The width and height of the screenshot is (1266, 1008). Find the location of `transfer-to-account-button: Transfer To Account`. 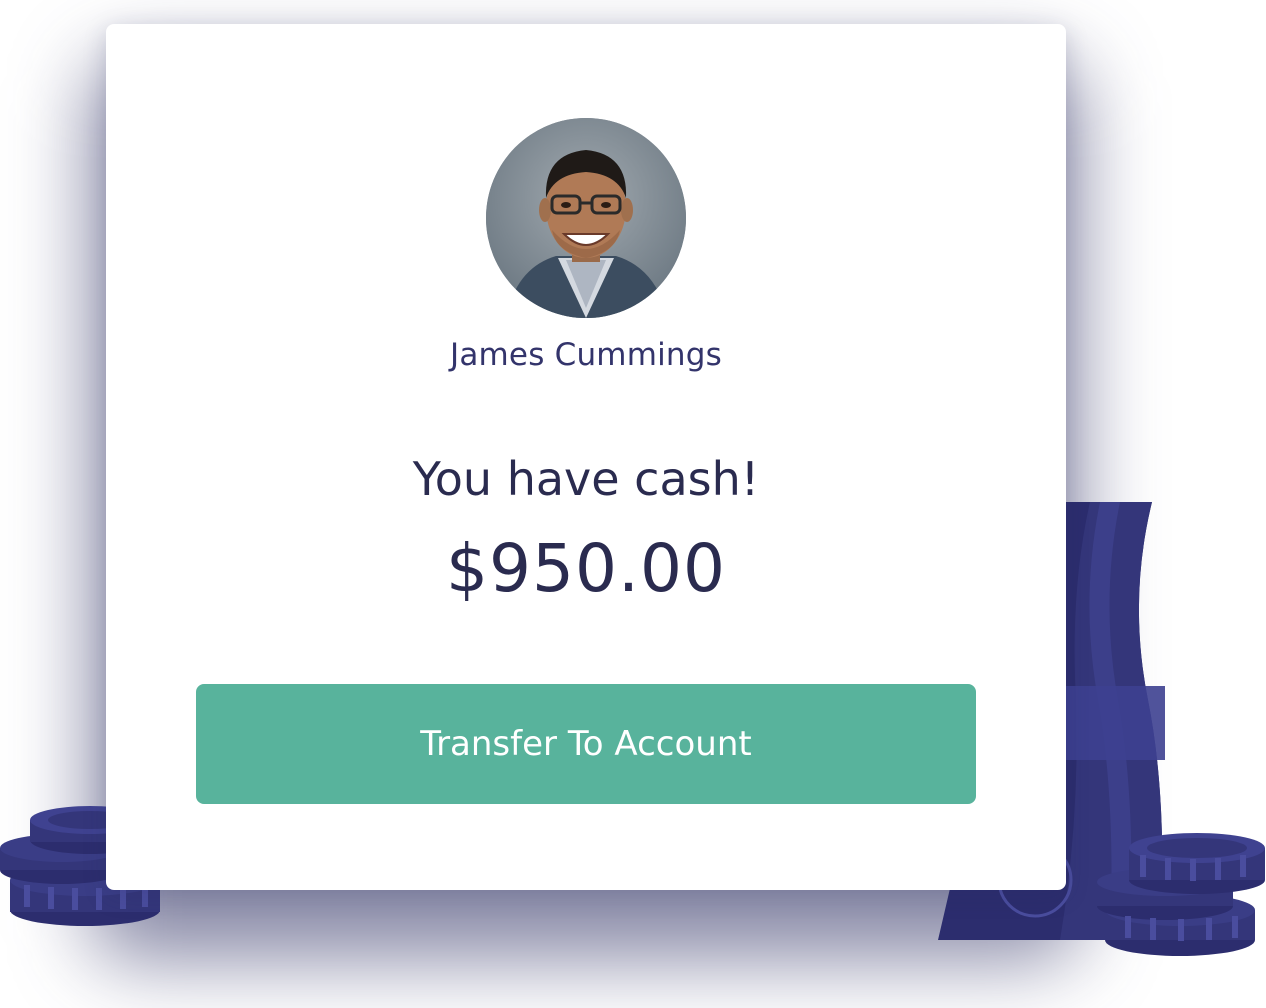

transfer-to-account-button: Transfer To Account is located at coordinates (586, 744).